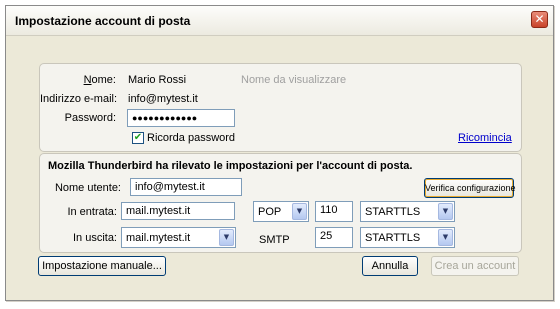  I want to click on email-label: Indirizzo e-mail:, so click(79, 99).